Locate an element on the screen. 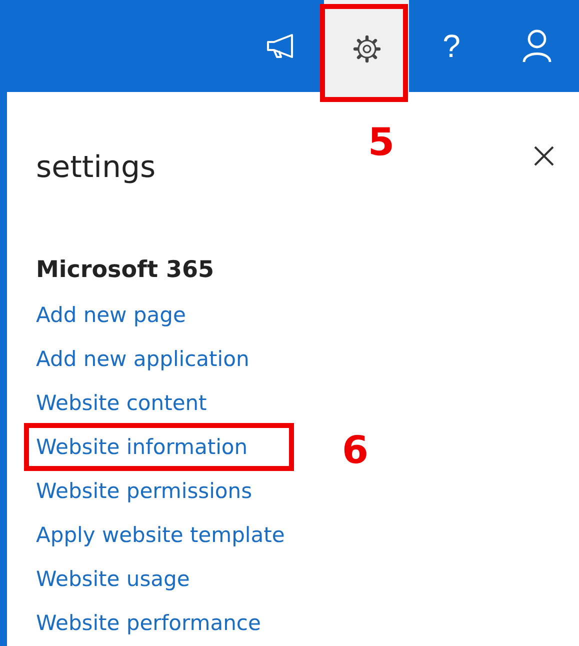 Image resolution: width=579 pixels, height=646 pixels. settings-link: Apply website template is located at coordinates (160, 535).